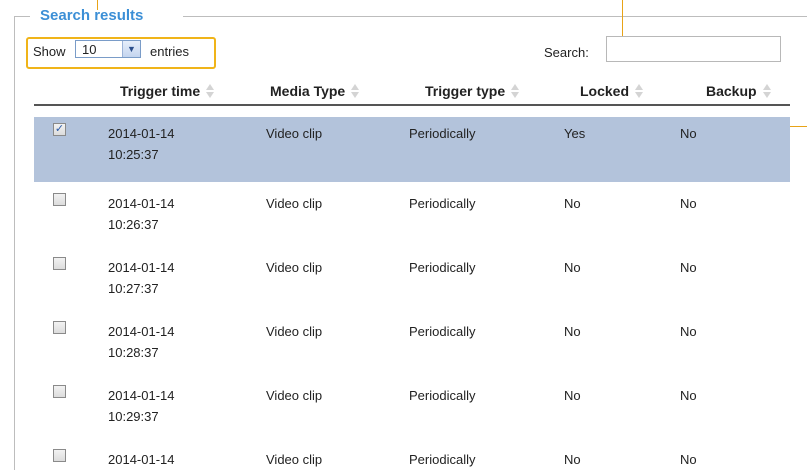 The width and height of the screenshot is (807, 470). Describe the element at coordinates (89, 49) in the screenshot. I see `entries-value: 10` at that location.